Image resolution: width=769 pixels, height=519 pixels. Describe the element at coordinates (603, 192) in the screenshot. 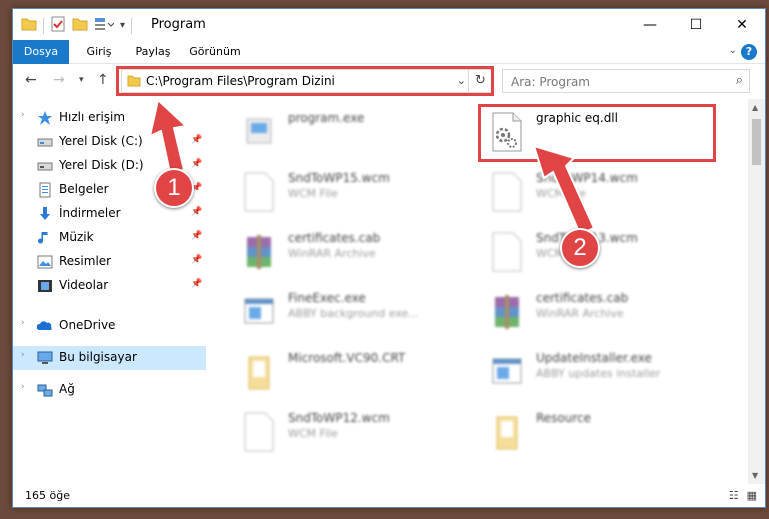

I see `file-item: SndToWP14.wcm WCM File` at that location.